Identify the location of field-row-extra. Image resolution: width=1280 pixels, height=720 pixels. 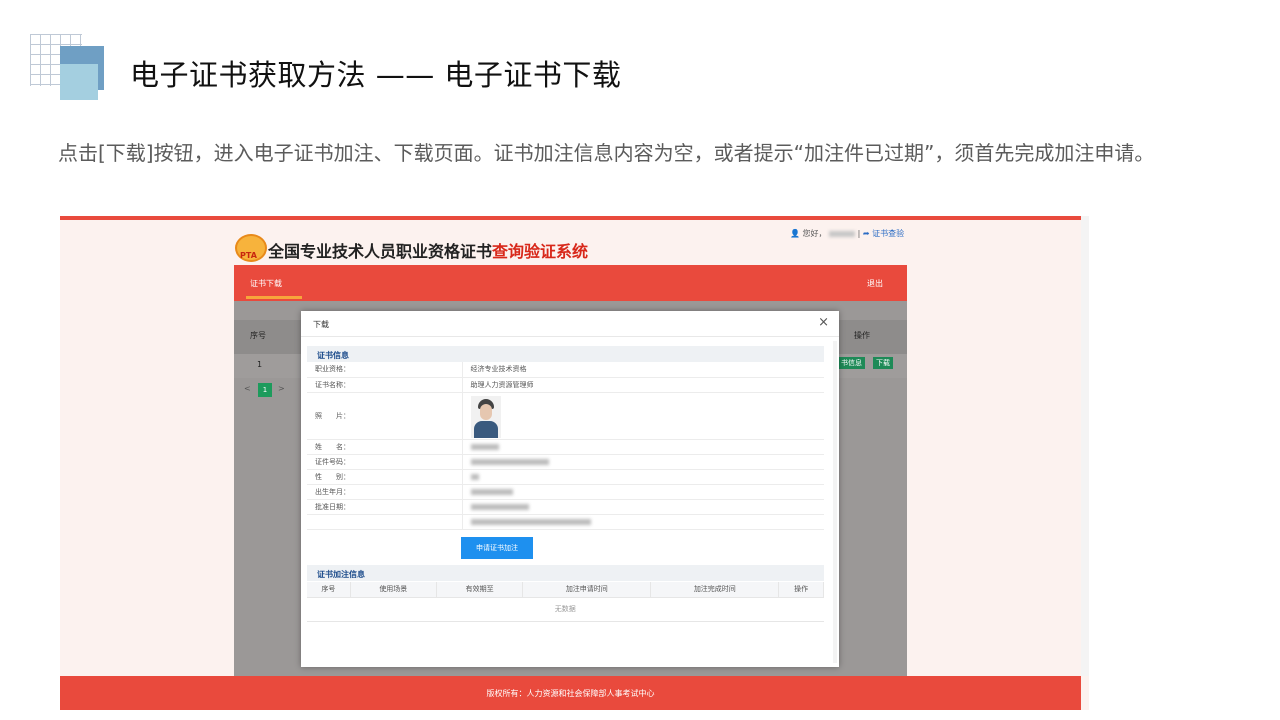
(565, 522).